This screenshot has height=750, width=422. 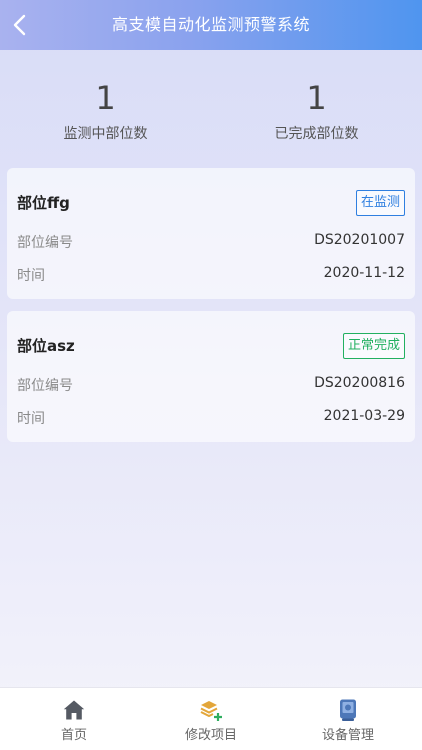 What do you see at coordinates (211, 386) in the screenshot?
I see `field-row: 部位编号 DS20200816` at bounding box center [211, 386].